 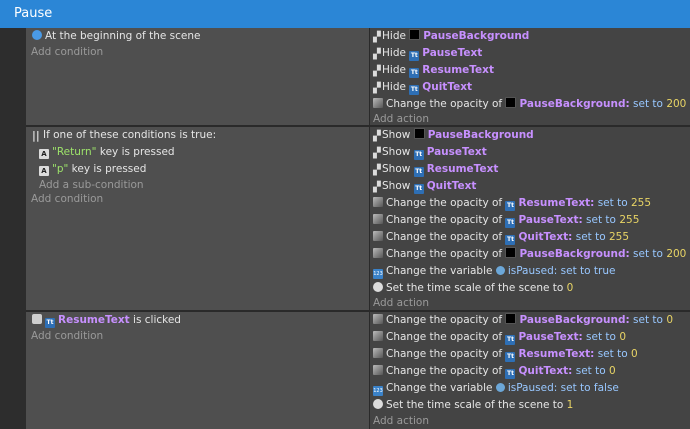 What do you see at coordinates (473, 288) in the screenshot?
I see `action-row: Set the time scale of the scene to 0` at bounding box center [473, 288].